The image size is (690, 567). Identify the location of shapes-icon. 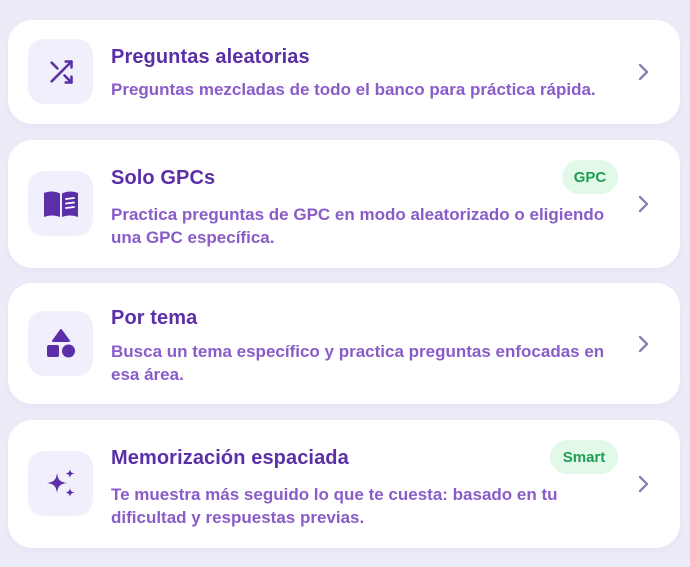
(60, 342).